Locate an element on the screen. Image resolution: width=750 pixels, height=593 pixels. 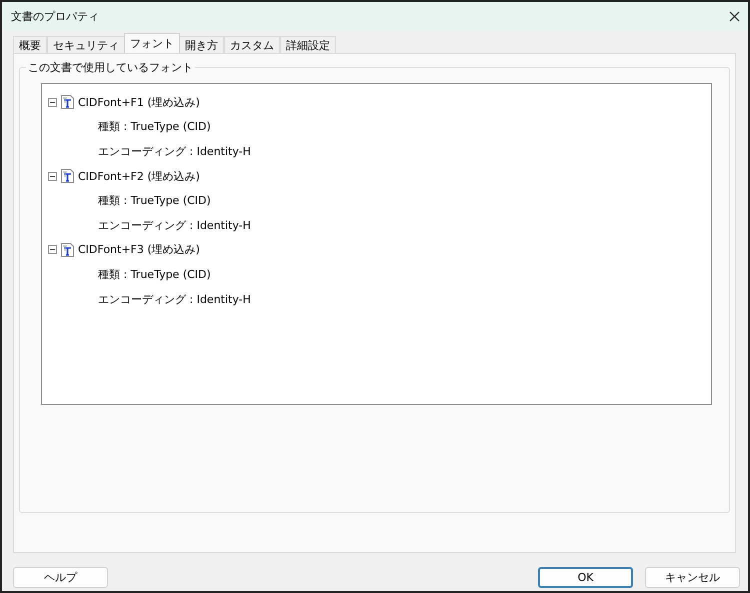
tab: 詳細設定 is located at coordinates (308, 44).